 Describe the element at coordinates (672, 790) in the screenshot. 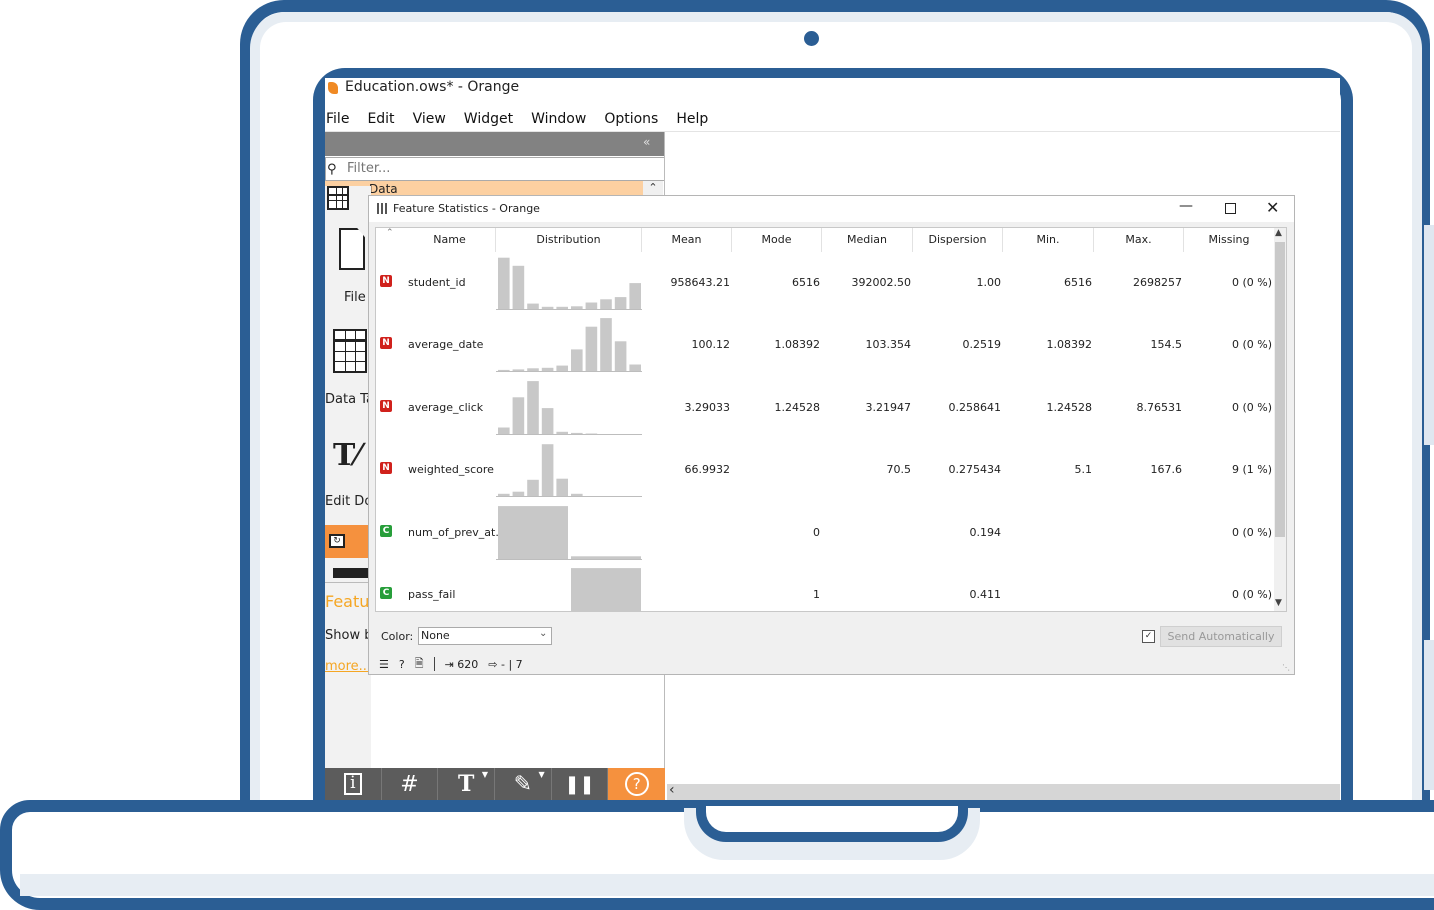

I see `scroll-left-icon: ‹` at that location.